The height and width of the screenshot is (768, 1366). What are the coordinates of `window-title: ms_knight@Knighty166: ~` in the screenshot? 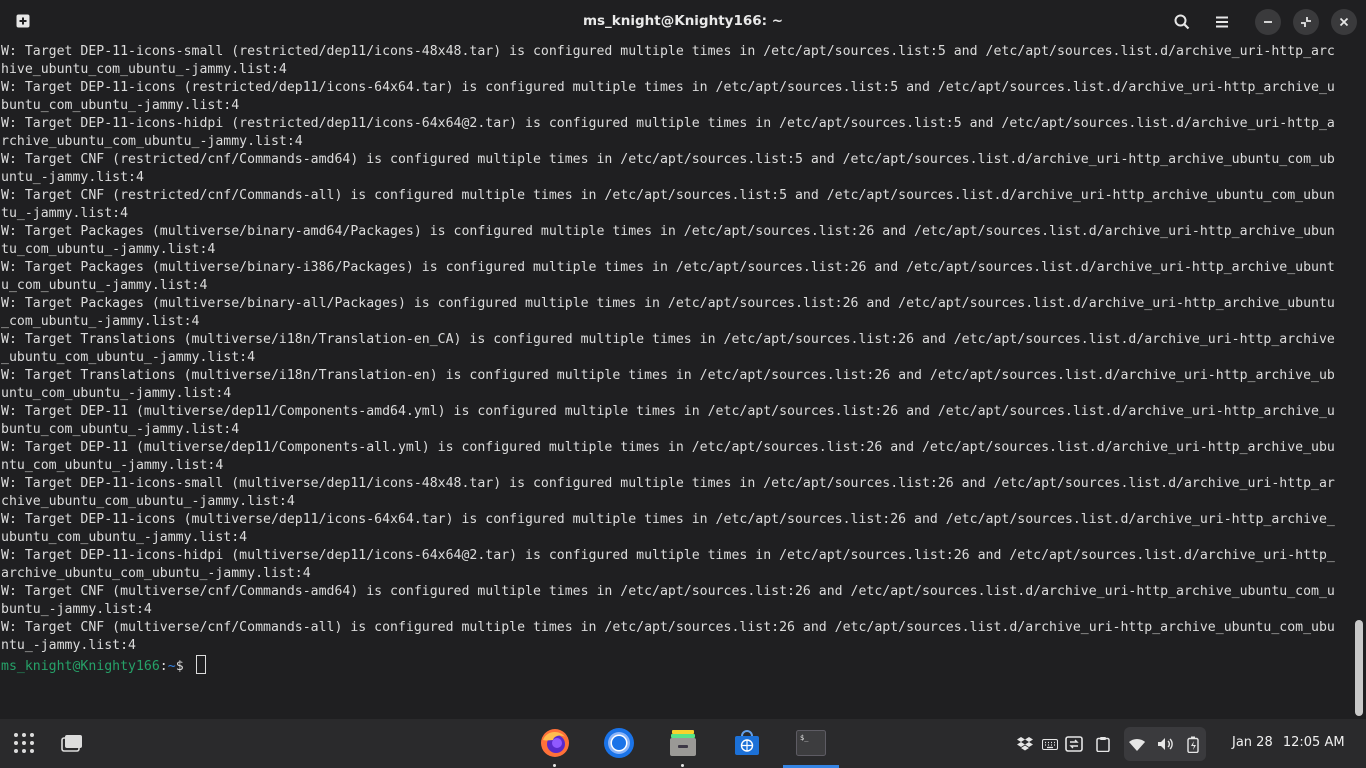 It's located at (683, 21).